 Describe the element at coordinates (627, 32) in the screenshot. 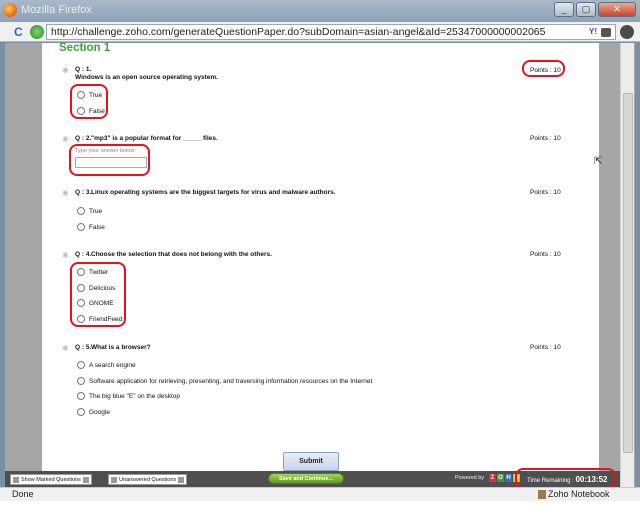

I see `gear-icon` at that location.